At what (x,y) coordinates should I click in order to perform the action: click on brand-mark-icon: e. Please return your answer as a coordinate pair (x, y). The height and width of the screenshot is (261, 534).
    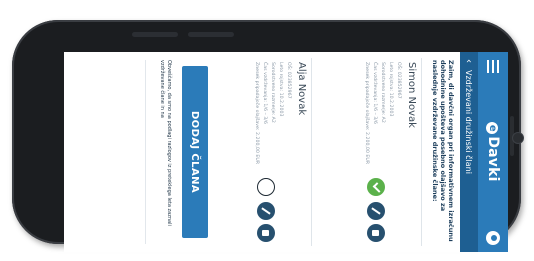
    Looking at the image, I should click on (492, 128).